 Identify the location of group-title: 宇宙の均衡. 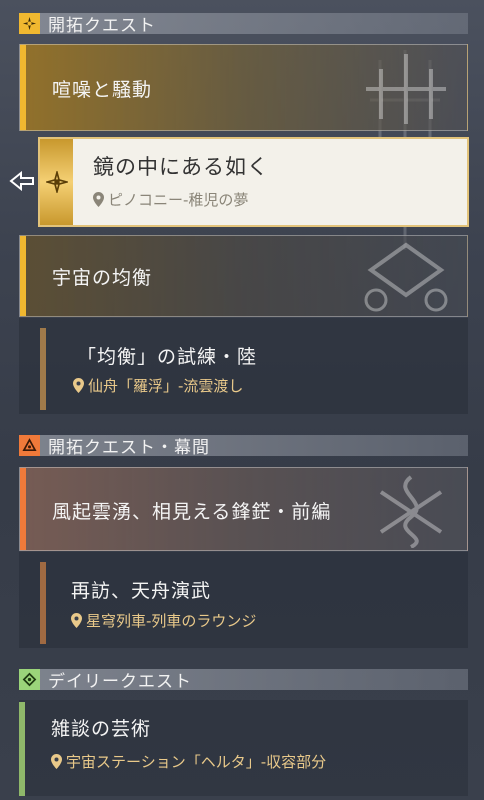
(102, 278).